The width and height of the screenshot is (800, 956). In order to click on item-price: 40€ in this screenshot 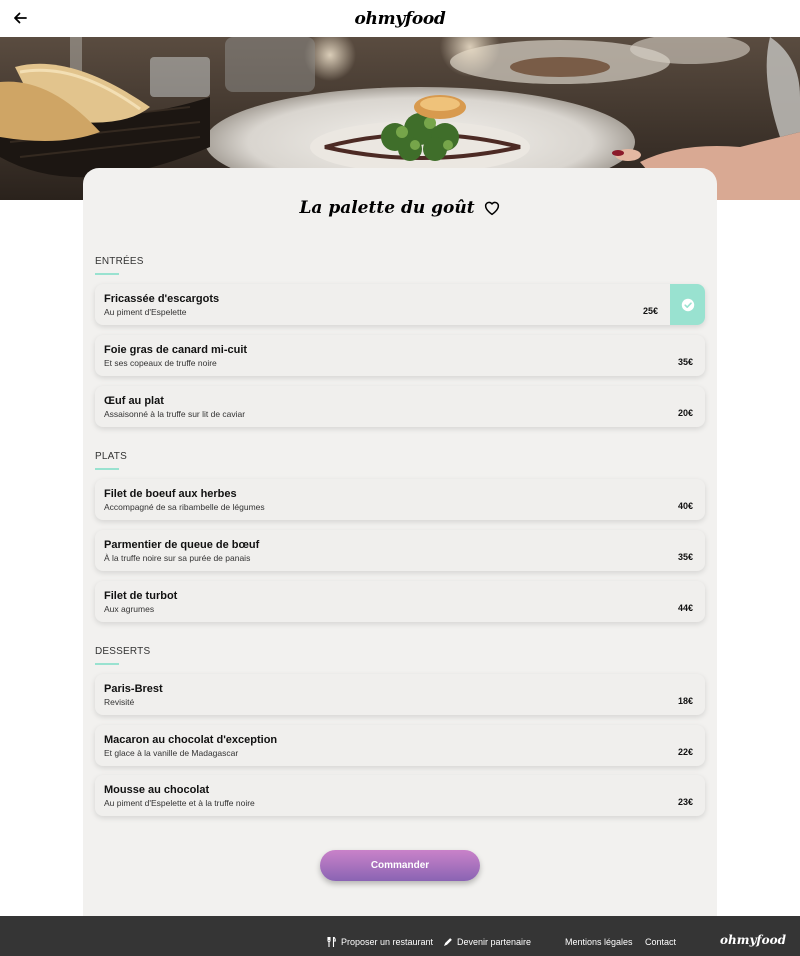, I will do `click(685, 506)`.